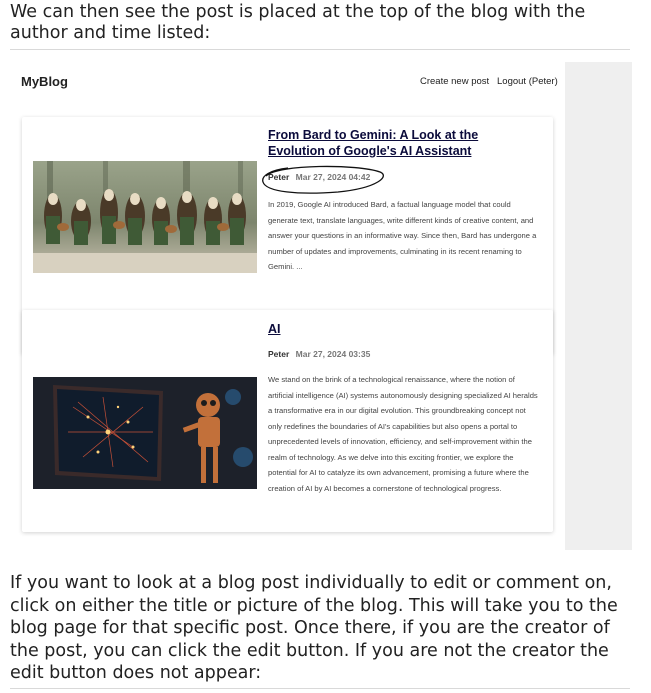 The image size is (651, 693). I want to click on robot-painter-image, so click(145, 433).